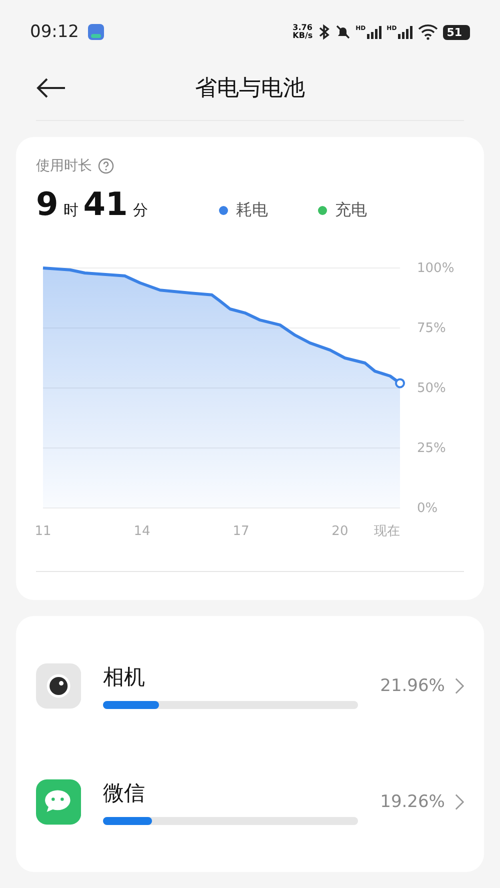  I want to click on y-tick-label: 100%, so click(435, 268).